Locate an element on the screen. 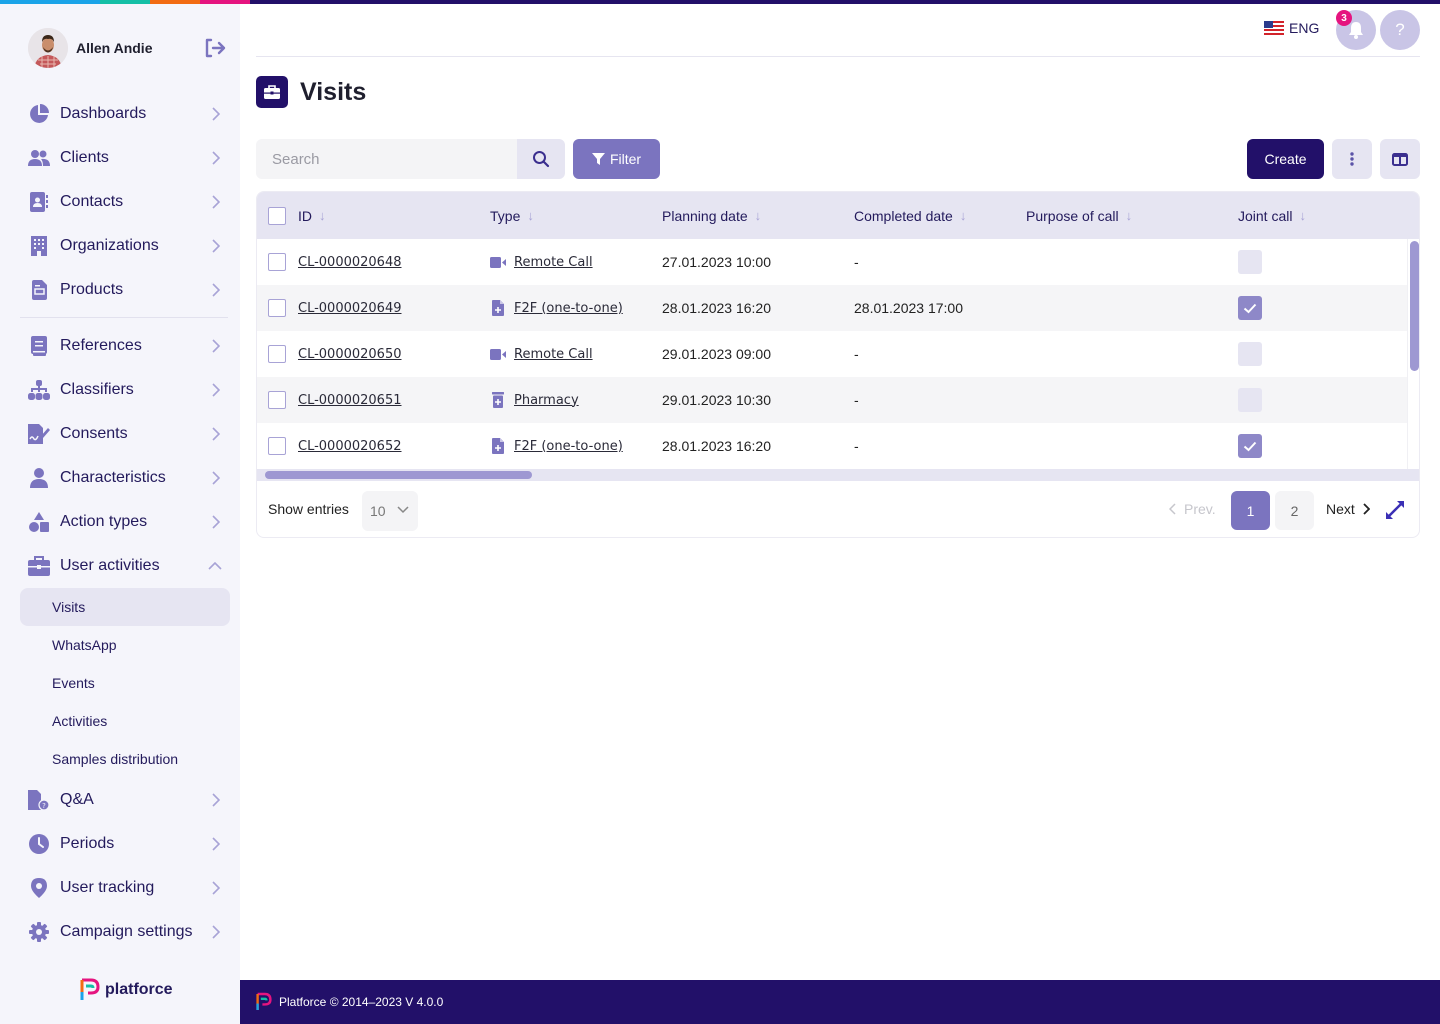 The image size is (1440, 1024). sidebar-item-consents: Consents is located at coordinates (125, 434).